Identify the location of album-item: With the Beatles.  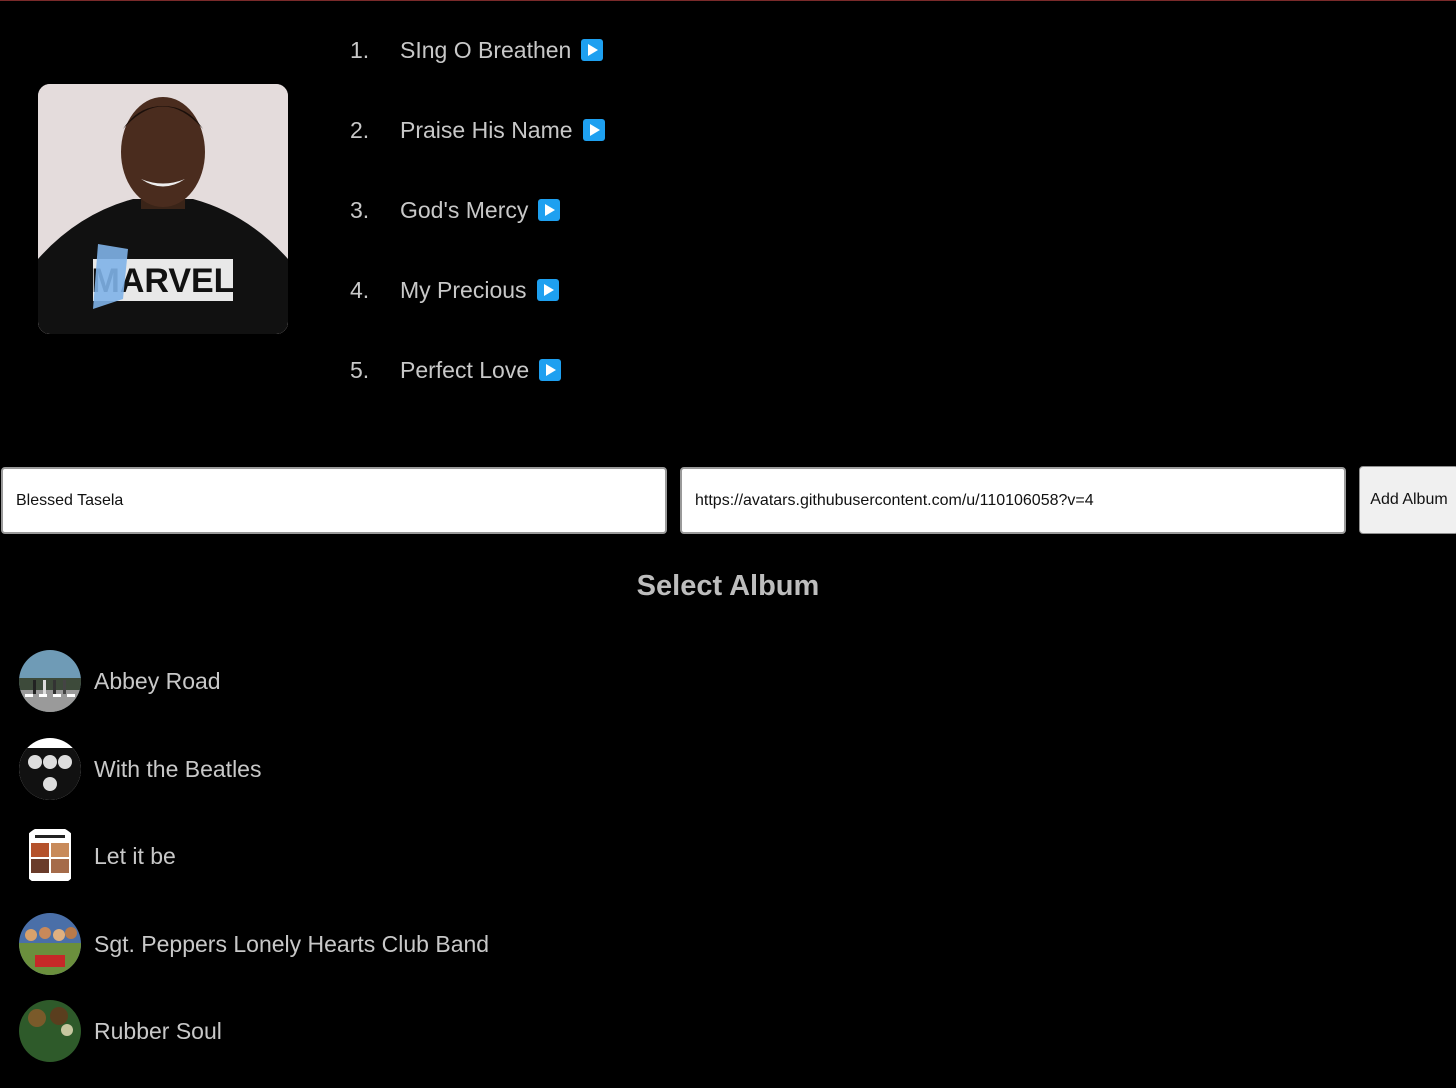
(254, 781).